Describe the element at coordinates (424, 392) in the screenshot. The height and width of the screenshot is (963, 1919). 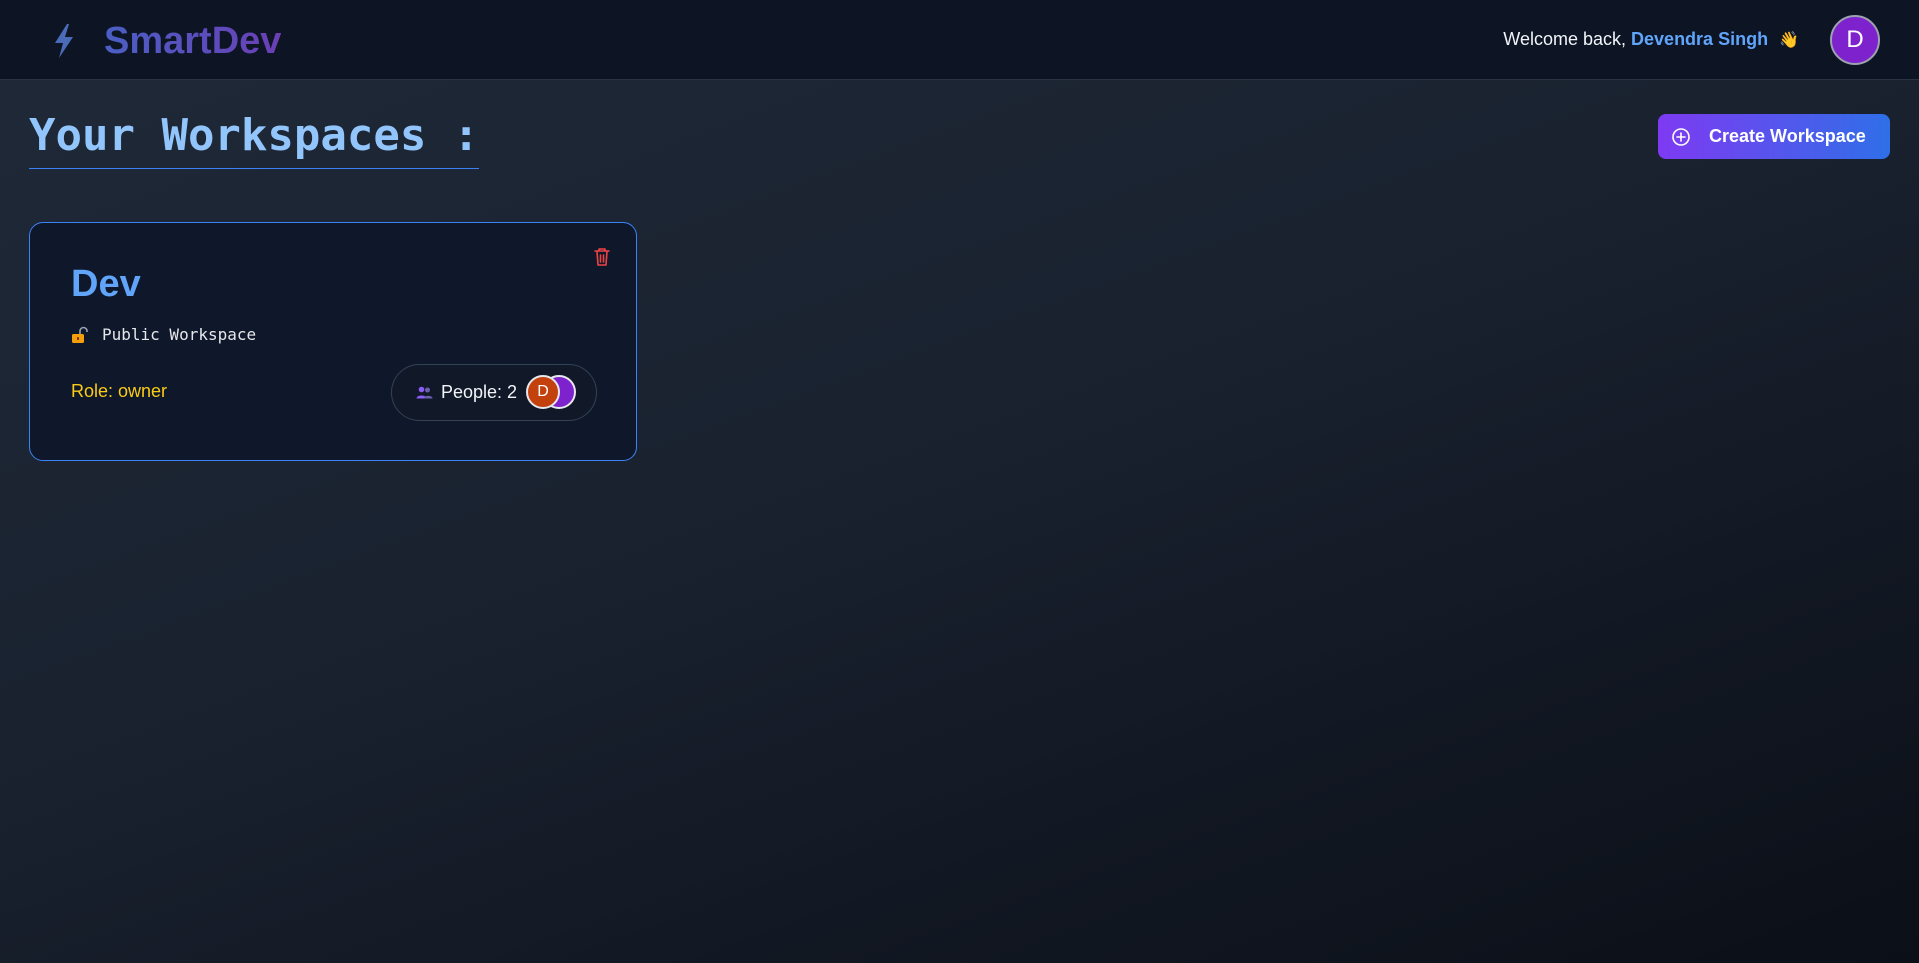
I see `people-icon` at that location.